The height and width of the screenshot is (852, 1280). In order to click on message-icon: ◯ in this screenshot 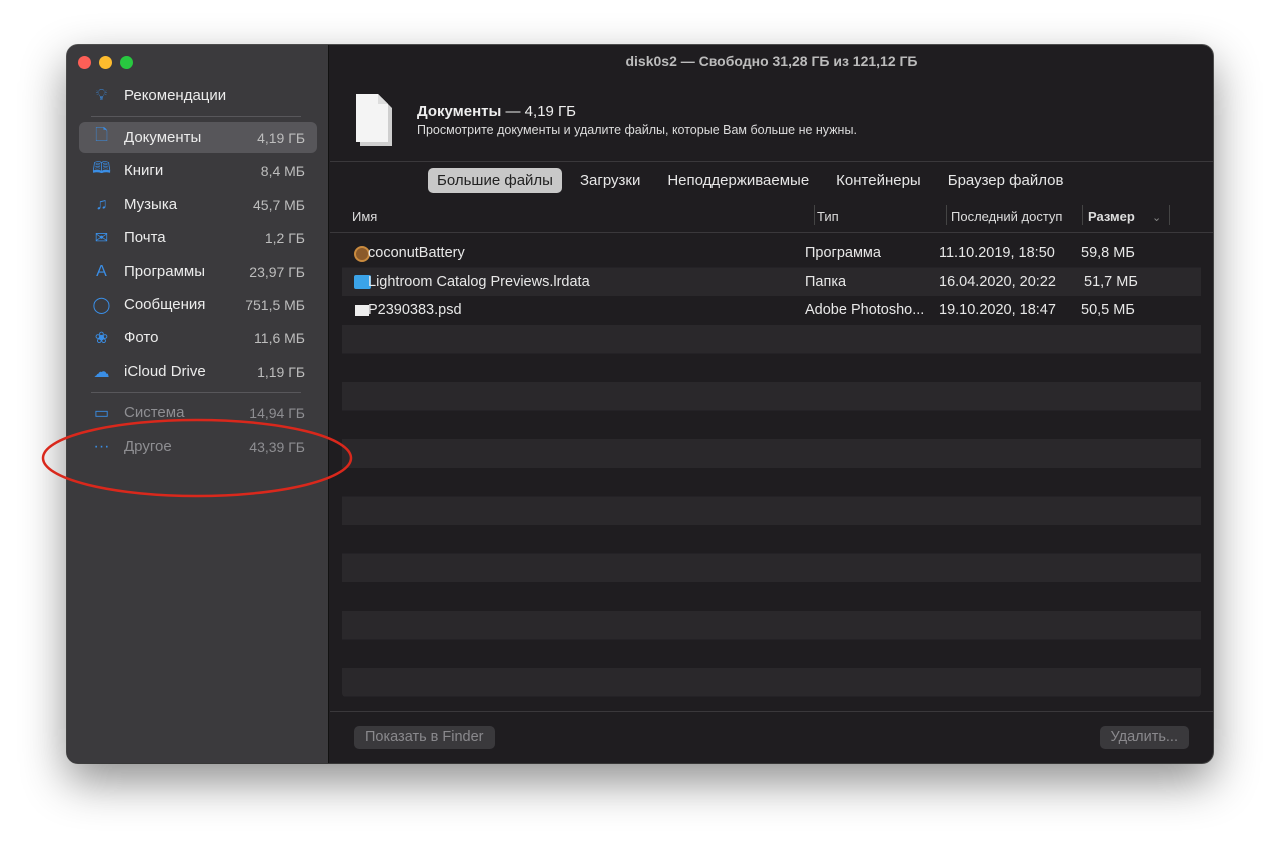, I will do `click(101, 305)`.